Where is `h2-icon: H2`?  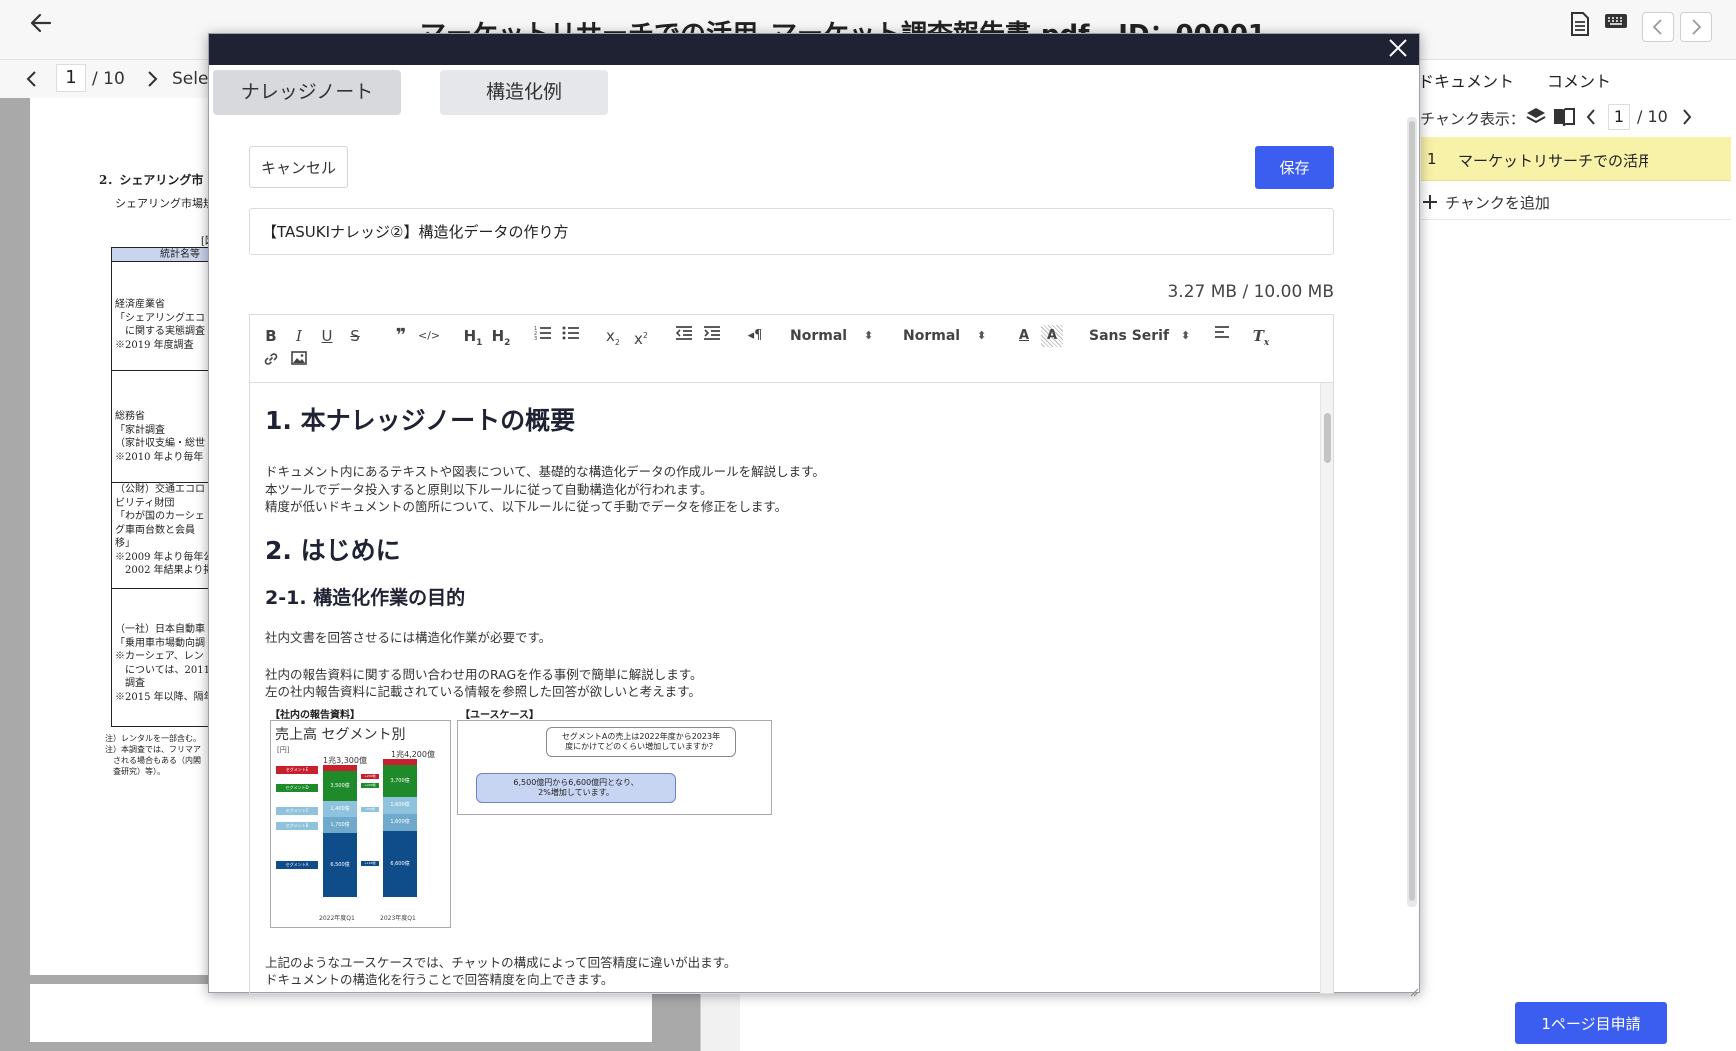
h2-icon: H2 is located at coordinates (501, 336).